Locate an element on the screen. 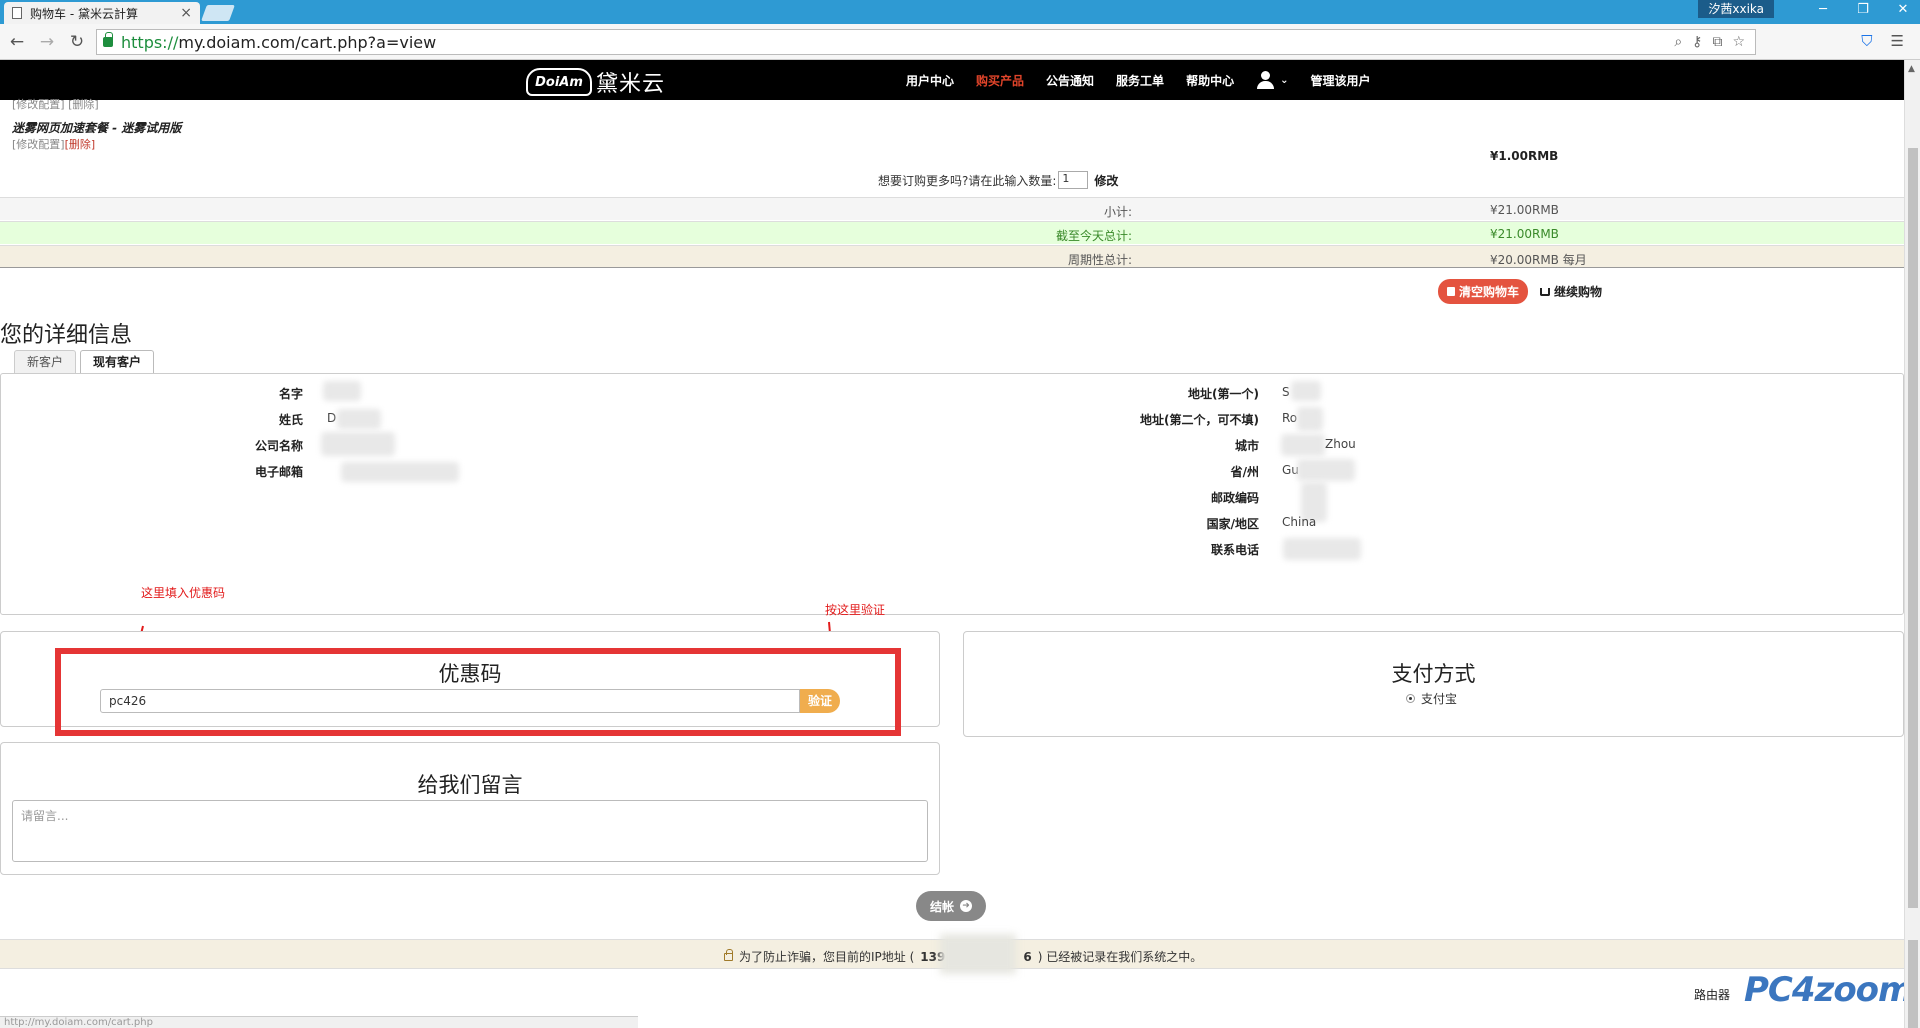 Image resolution: width=1920 pixels, height=1028 pixels. chevron-down-icon: ⌄ is located at coordinates (1284, 80).